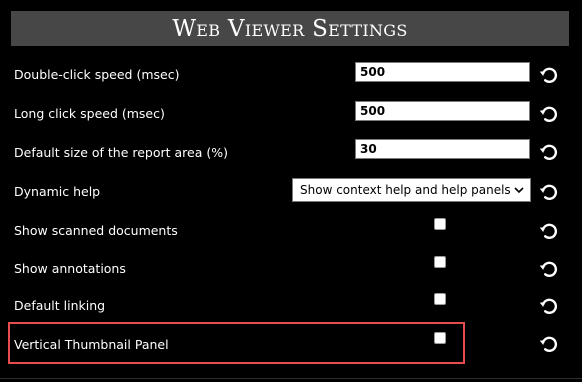 This screenshot has height=382, width=582. Describe the element at coordinates (440, 224) in the screenshot. I see `show-scanned-documents-checkbox` at that location.